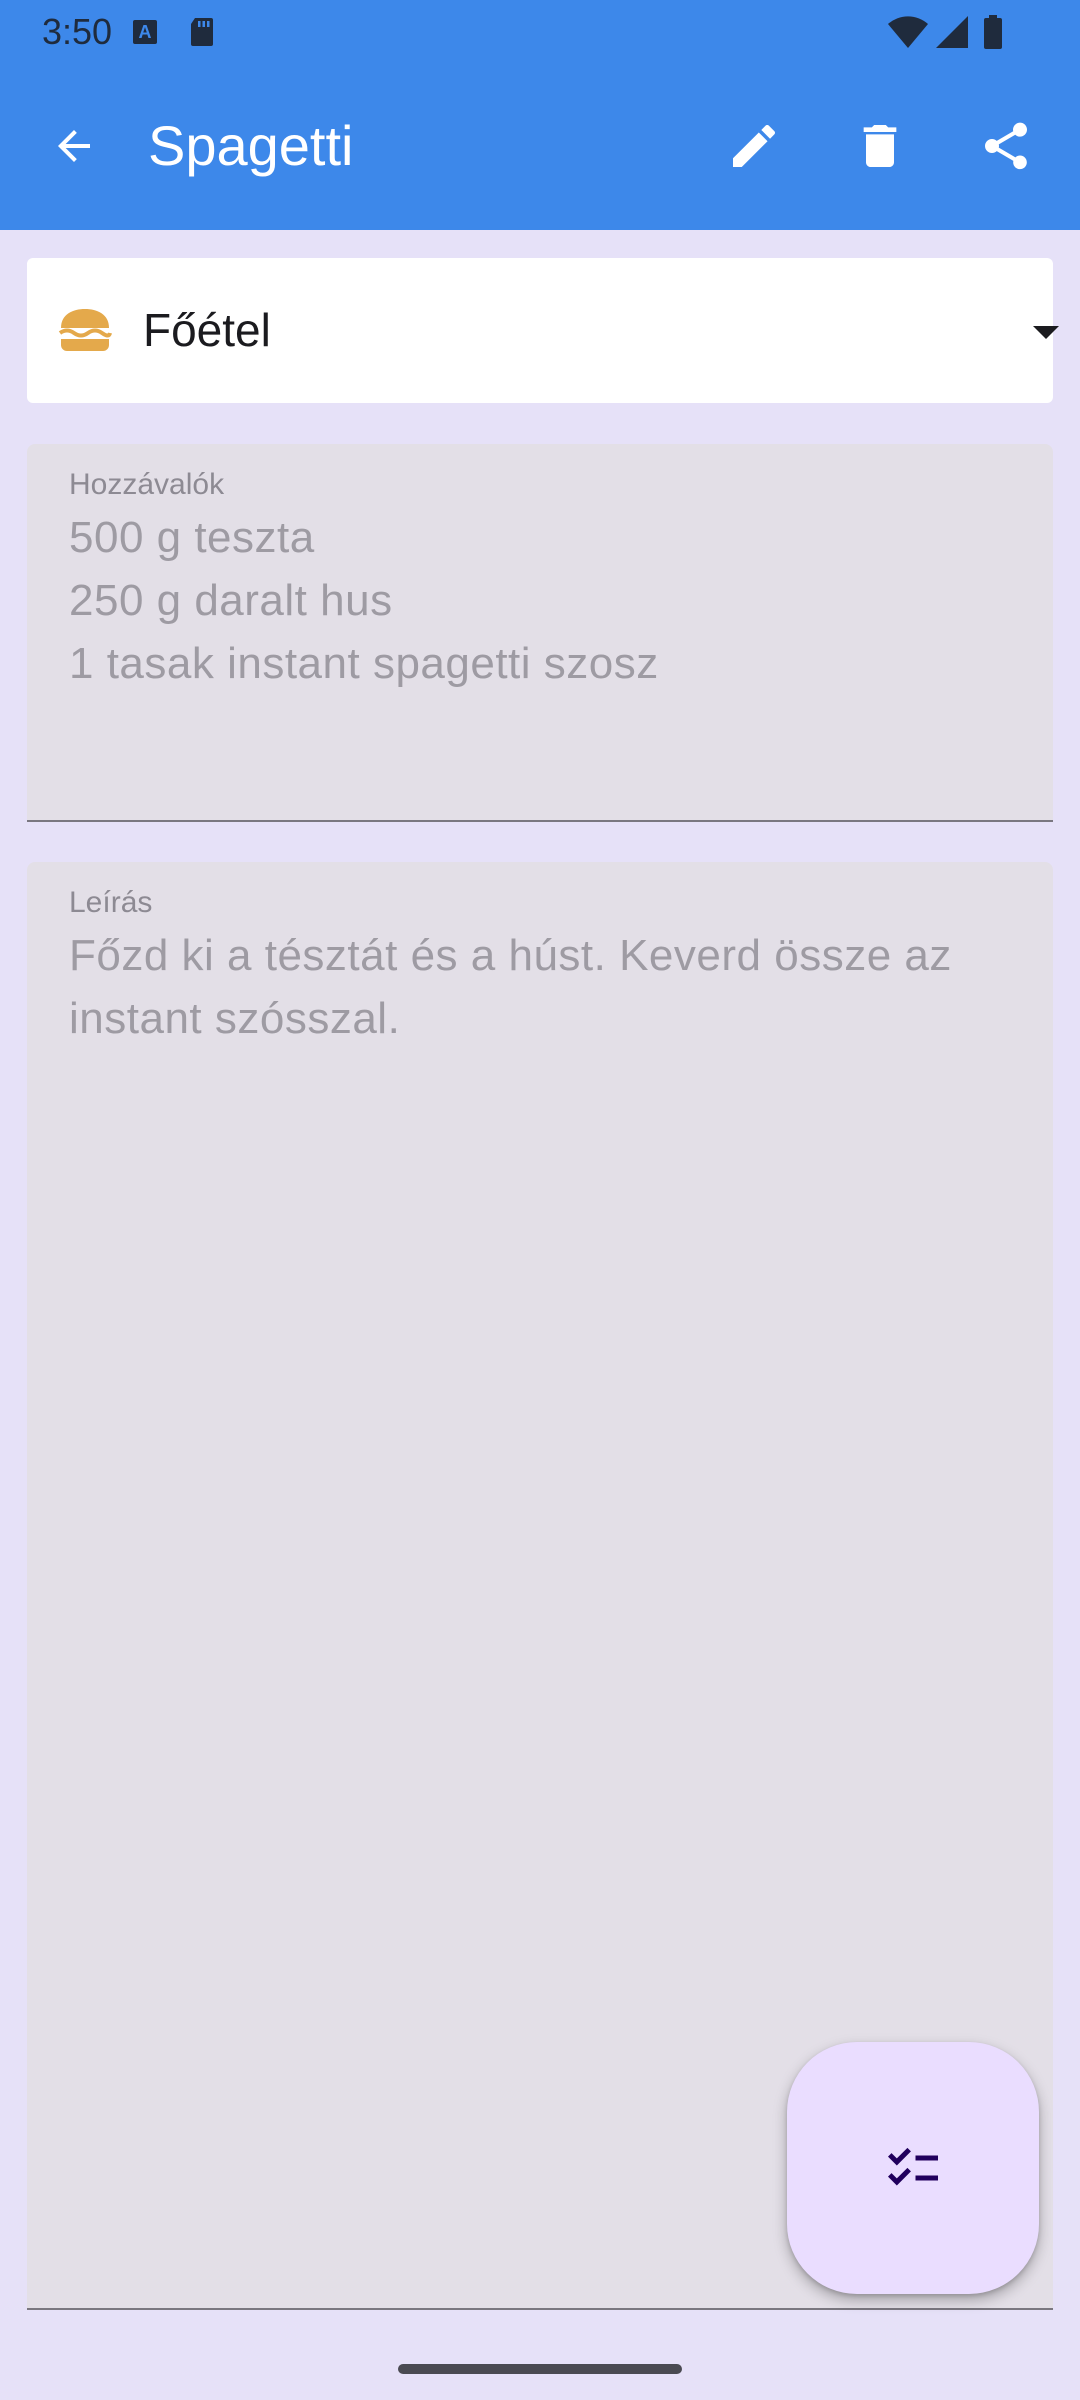 The height and width of the screenshot is (2400, 1080). Describe the element at coordinates (952, 32) in the screenshot. I see `signal-icon` at that location.